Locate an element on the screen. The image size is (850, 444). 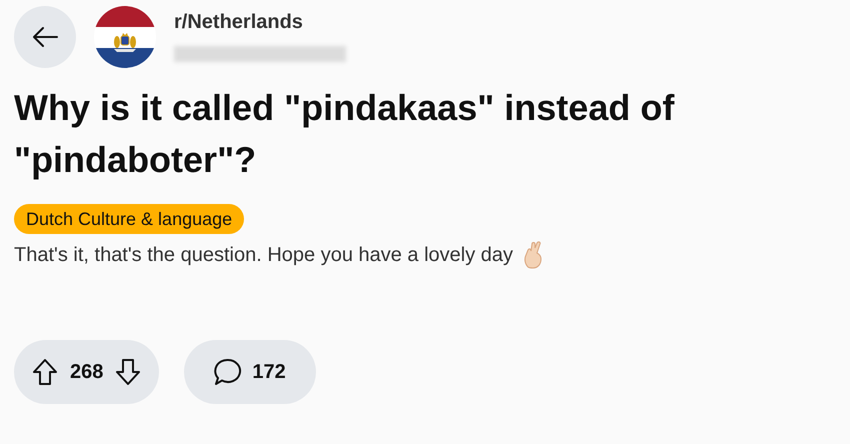
upvote-icon is located at coordinates (45, 372).